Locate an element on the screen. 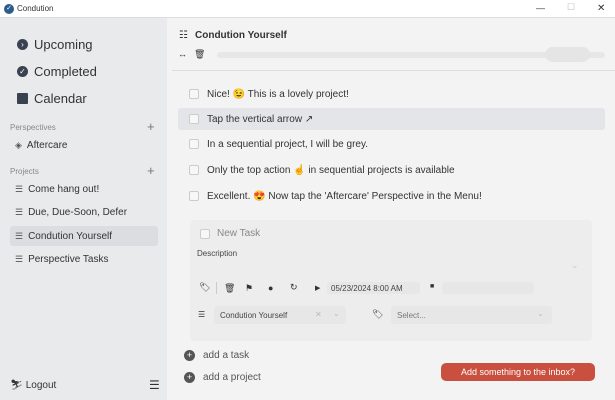  add-project-link: + add a project is located at coordinates (222, 377).